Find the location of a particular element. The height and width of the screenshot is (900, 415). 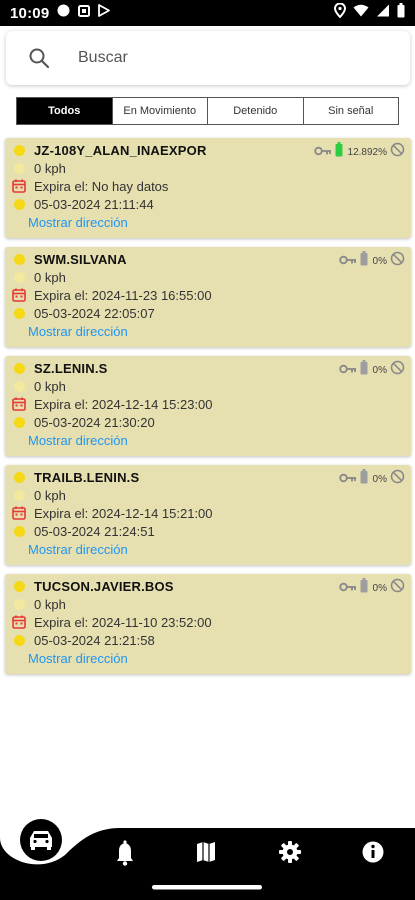

filter-tab-todos: Todos is located at coordinates (65, 111).